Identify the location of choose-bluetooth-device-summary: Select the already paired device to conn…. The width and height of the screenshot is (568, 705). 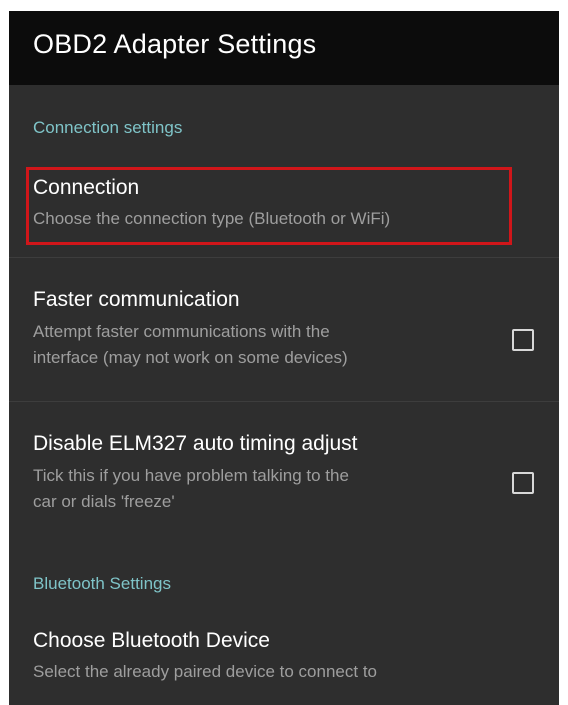
(205, 671).